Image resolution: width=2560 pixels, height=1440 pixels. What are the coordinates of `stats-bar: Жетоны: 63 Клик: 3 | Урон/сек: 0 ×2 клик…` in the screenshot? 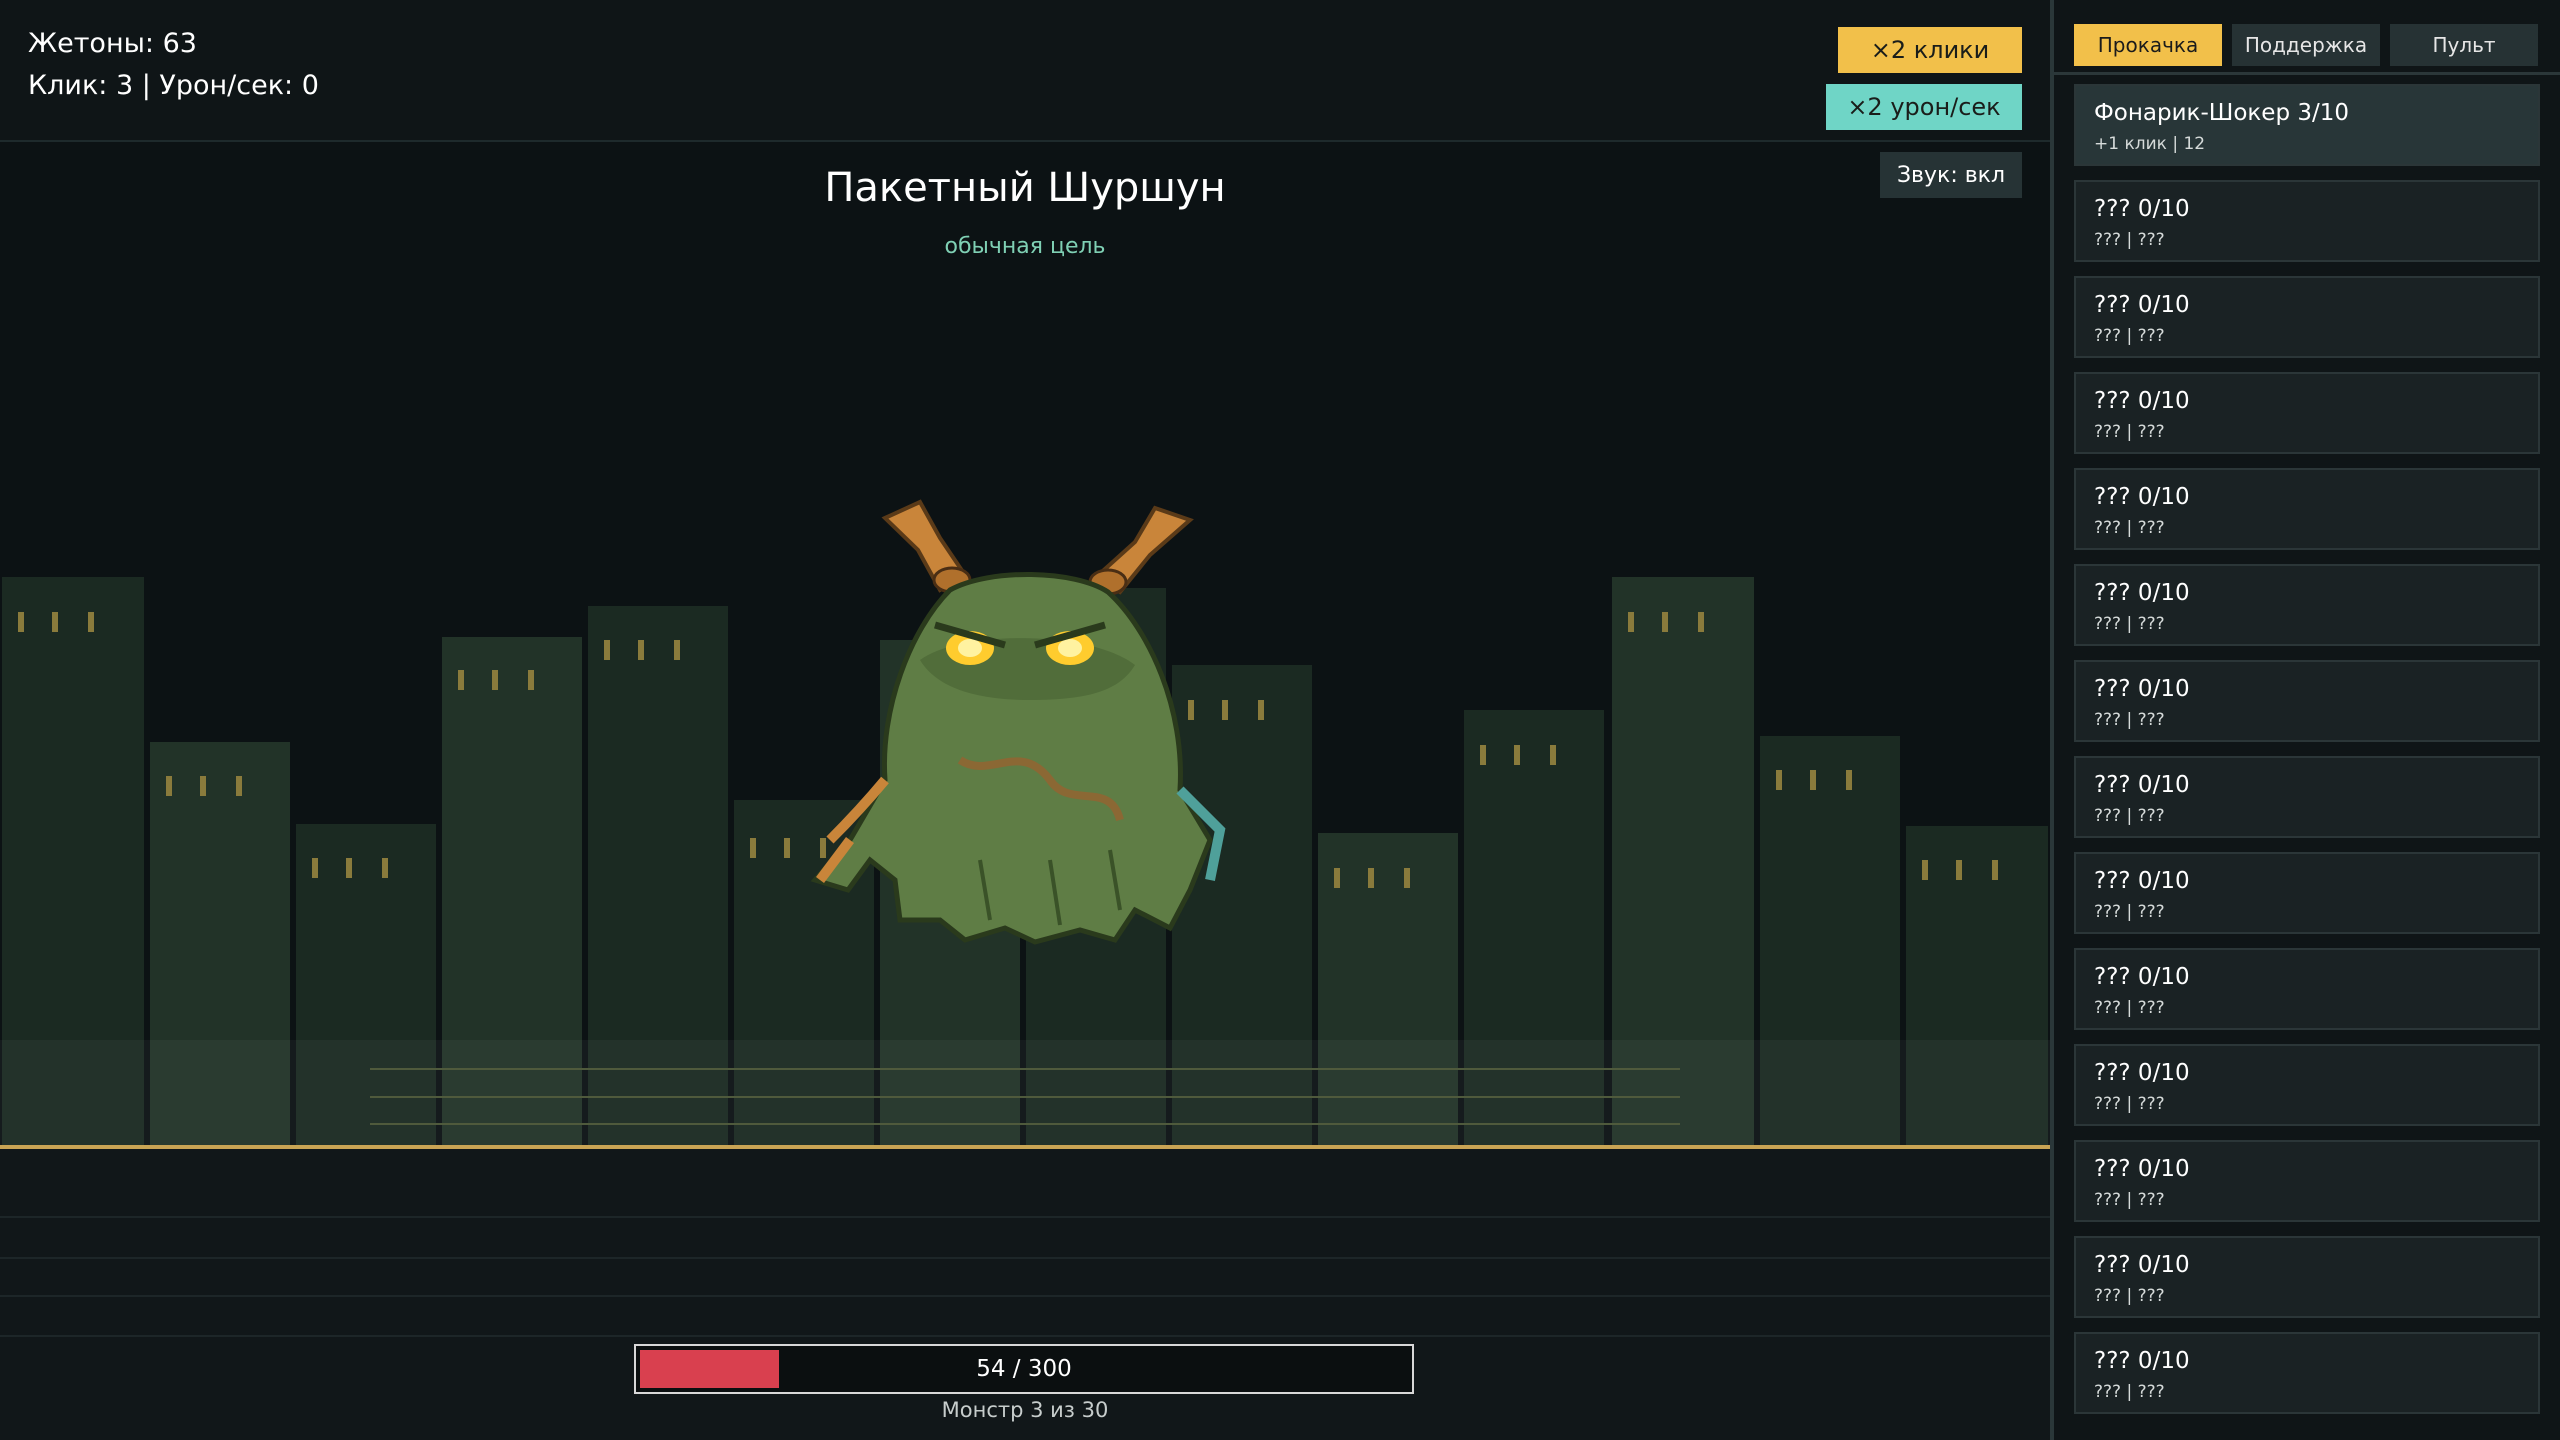 It's located at (1025, 71).